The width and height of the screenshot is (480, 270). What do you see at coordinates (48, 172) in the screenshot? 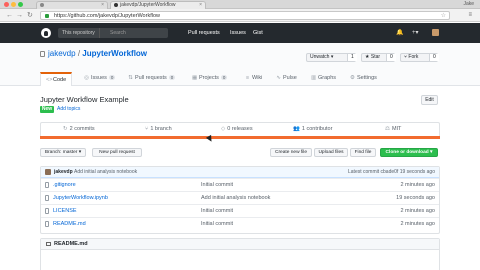
I see `commit-author-avatar` at bounding box center [48, 172].